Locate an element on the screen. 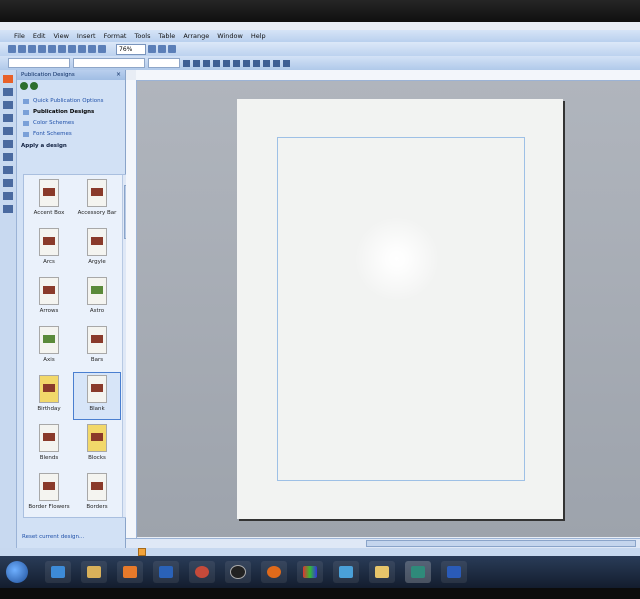 The width and height of the screenshot is (640, 599). design-thumb: Accessory Bar is located at coordinates (97, 197).